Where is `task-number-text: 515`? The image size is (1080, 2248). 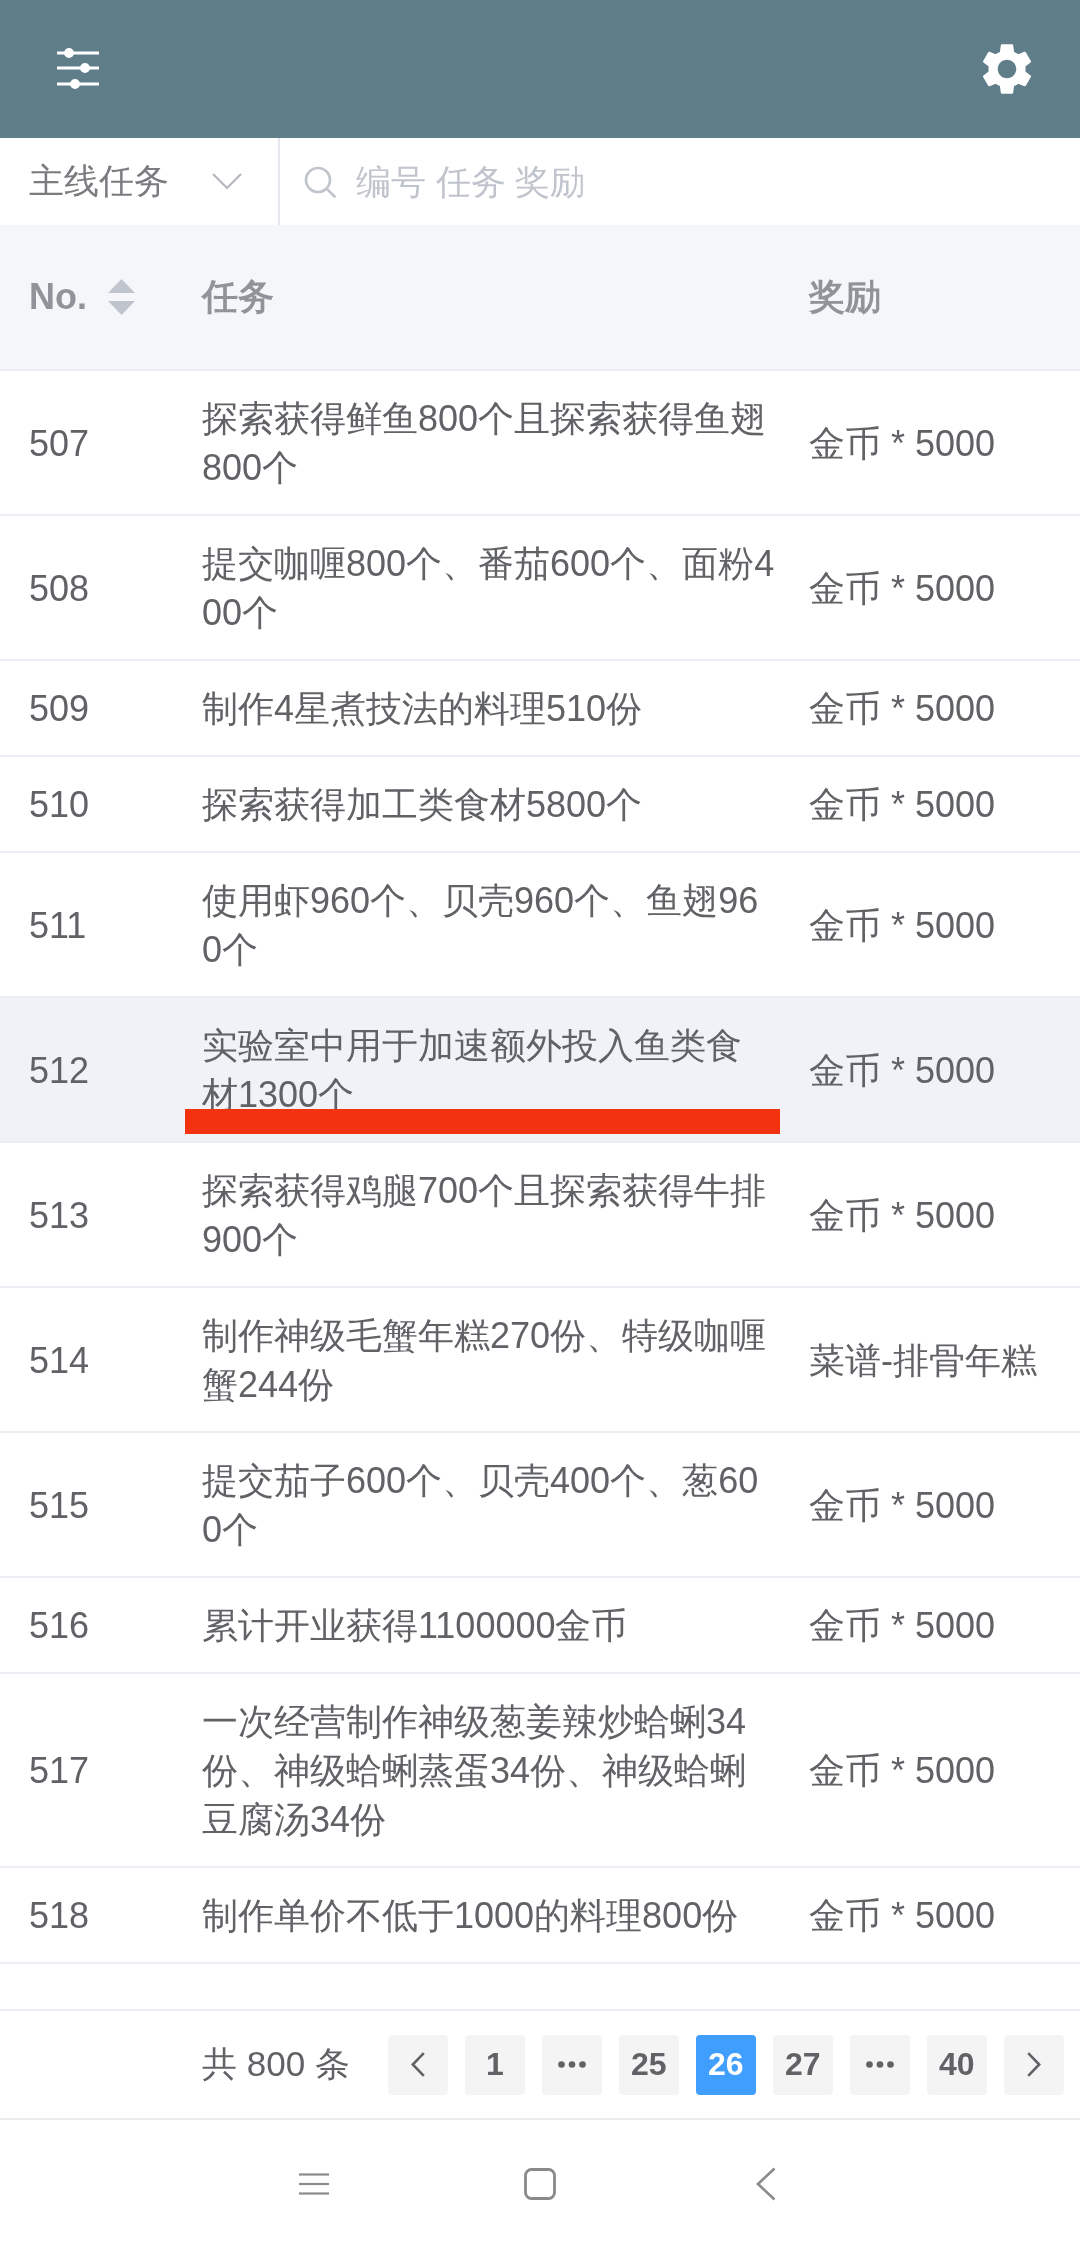
task-number-text: 515 is located at coordinates (59, 1505).